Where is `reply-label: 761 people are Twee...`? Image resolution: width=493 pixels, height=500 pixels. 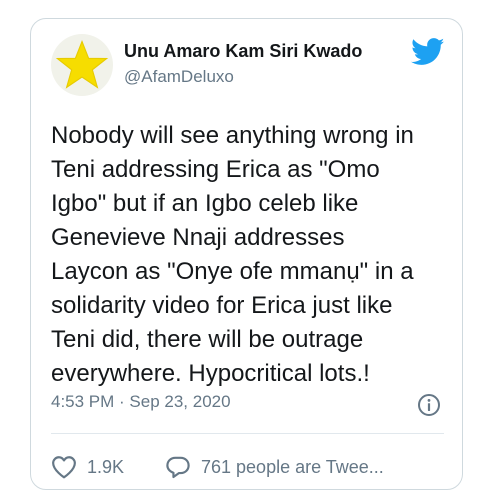 reply-label: 761 people are Twee... is located at coordinates (292, 467).